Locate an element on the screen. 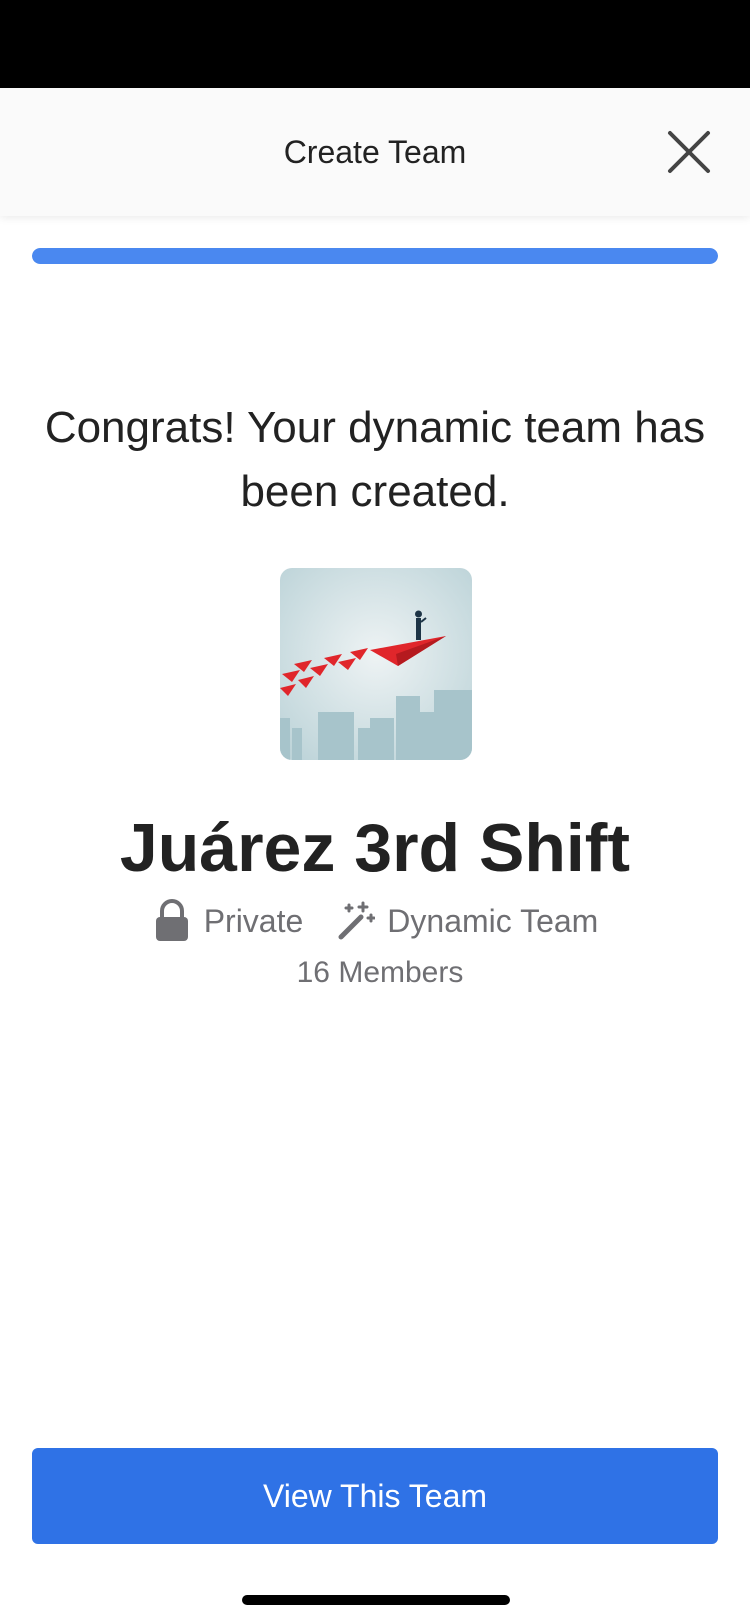 This screenshot has width=750, height=1624. status-bar is located at coordinates (375, 44).